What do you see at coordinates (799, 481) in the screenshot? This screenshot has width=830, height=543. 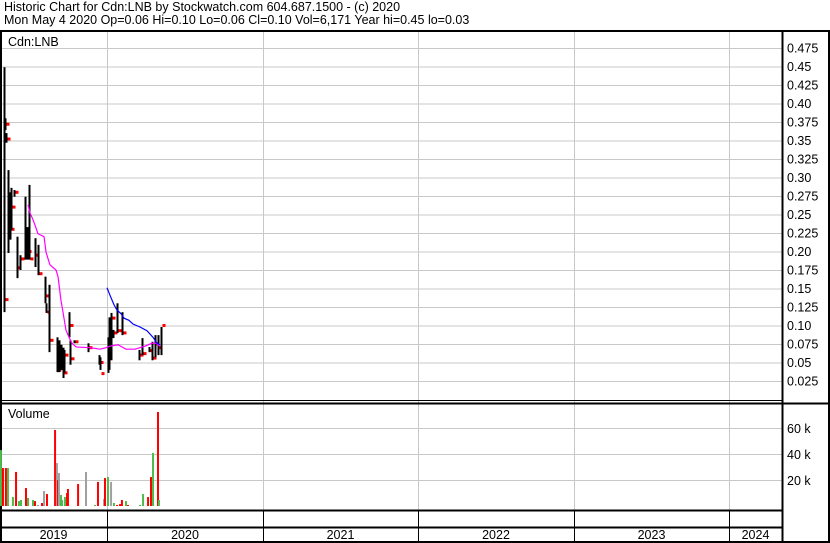 I see `volume-tick-label: 20 k` at bounding box center [799, 481].